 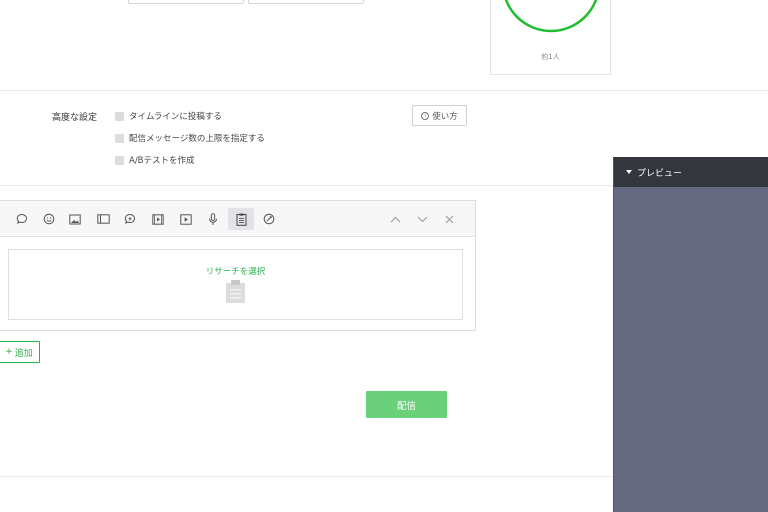 I want to click on time-input, so click(x=306, y=2).